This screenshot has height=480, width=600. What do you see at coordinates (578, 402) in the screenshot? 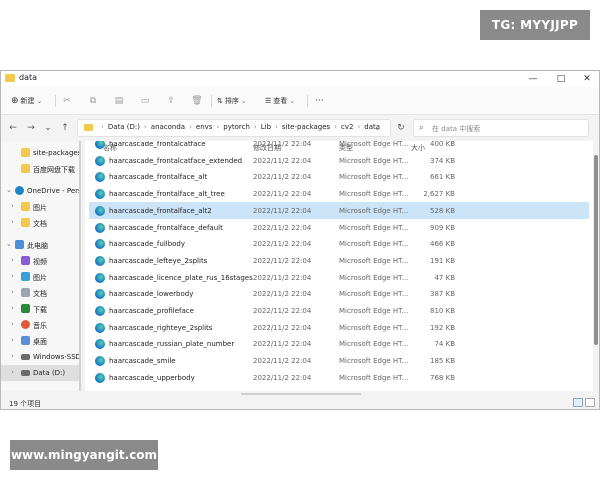
I see `details-view-icon` at bounding box center [578, 402].